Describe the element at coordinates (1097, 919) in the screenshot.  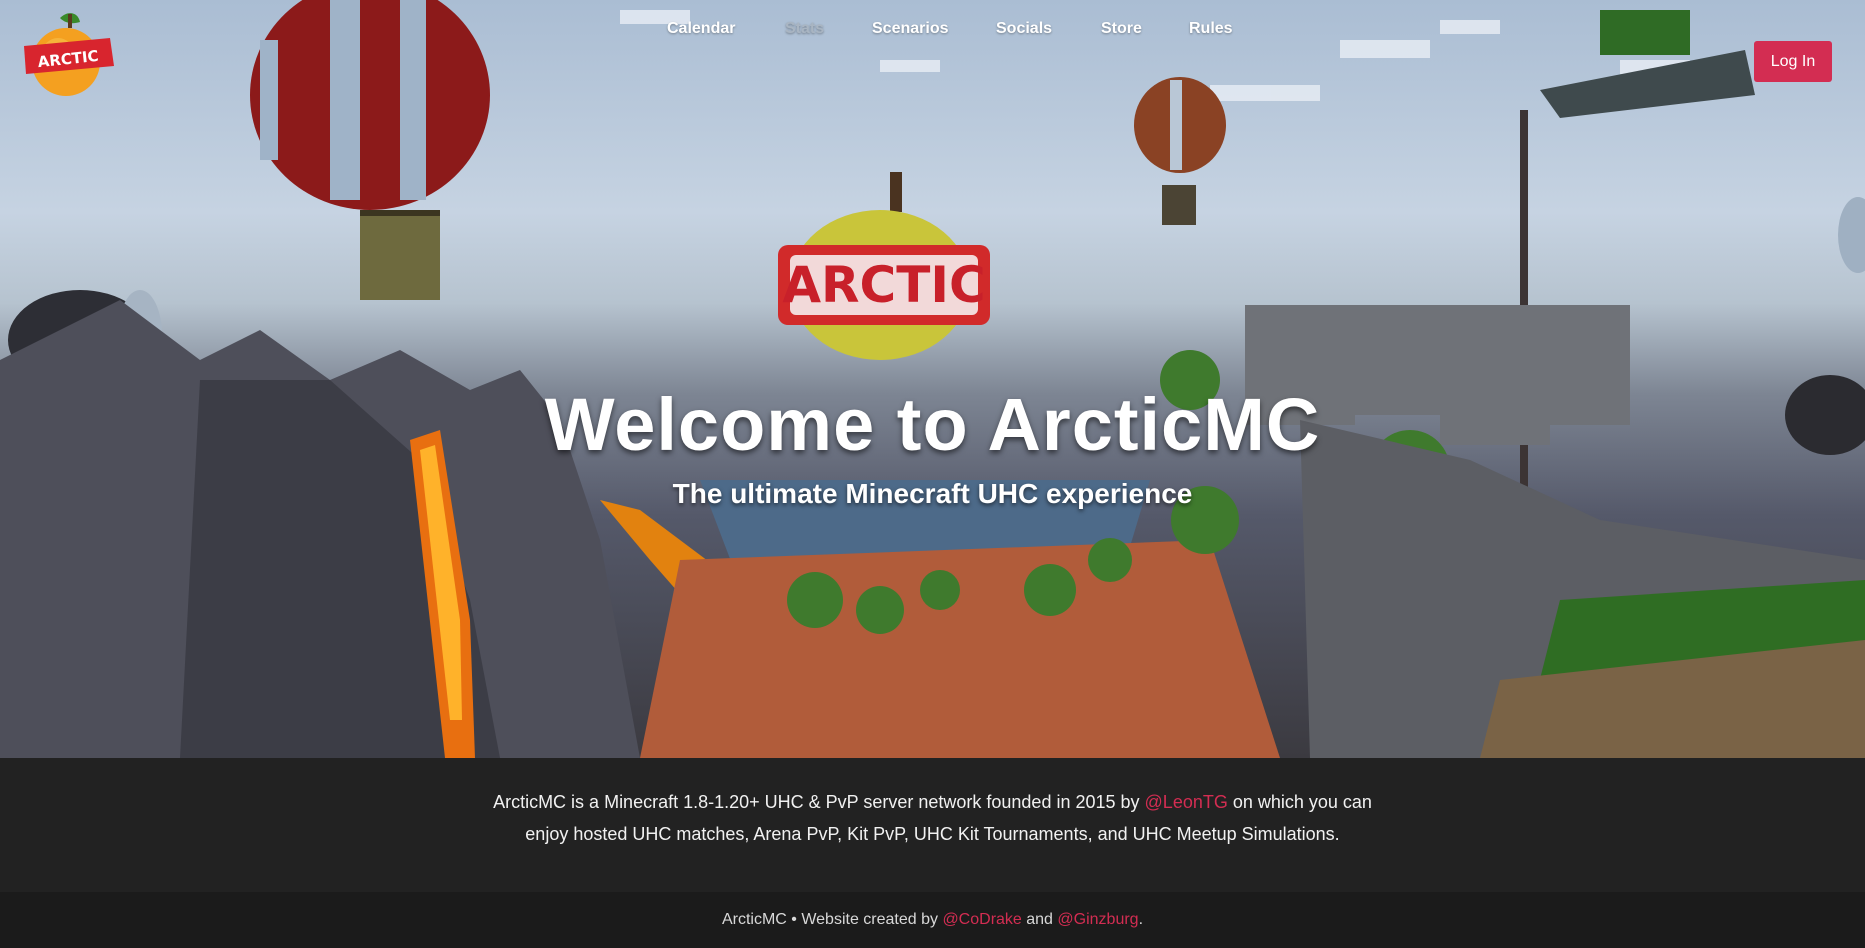
I see `author-link-ginzburg: @Ginzburg` at that location.